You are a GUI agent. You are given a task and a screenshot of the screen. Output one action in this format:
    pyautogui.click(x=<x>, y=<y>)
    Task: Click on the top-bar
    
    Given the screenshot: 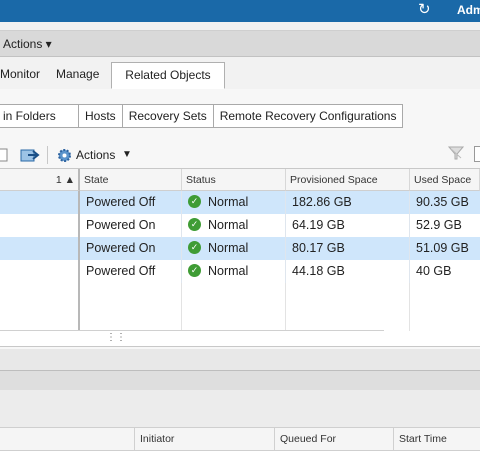 What is the action you would take?
    pyautogui.click(x=240, y=11)
    